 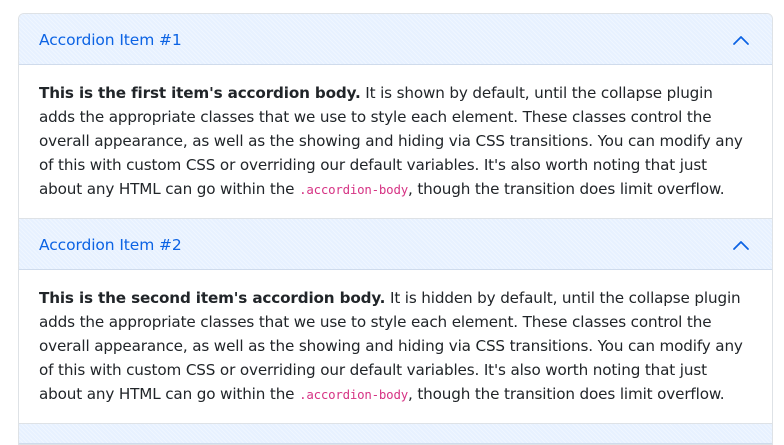 I want to click on accordion-item-2-header: Accordion Item #2, so click(x=395, y=244).